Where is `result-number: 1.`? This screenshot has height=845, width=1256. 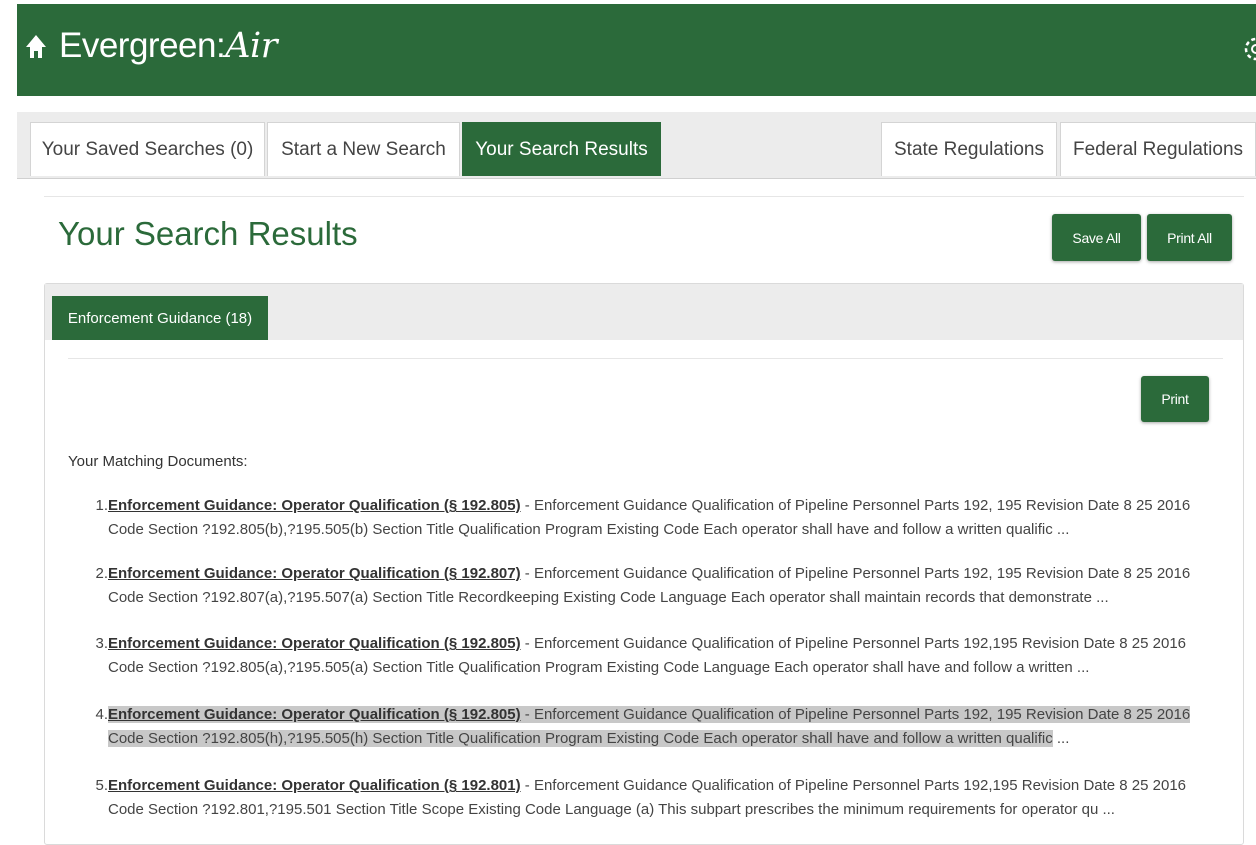 result-number: 1. is located at coordinates (101, 505).